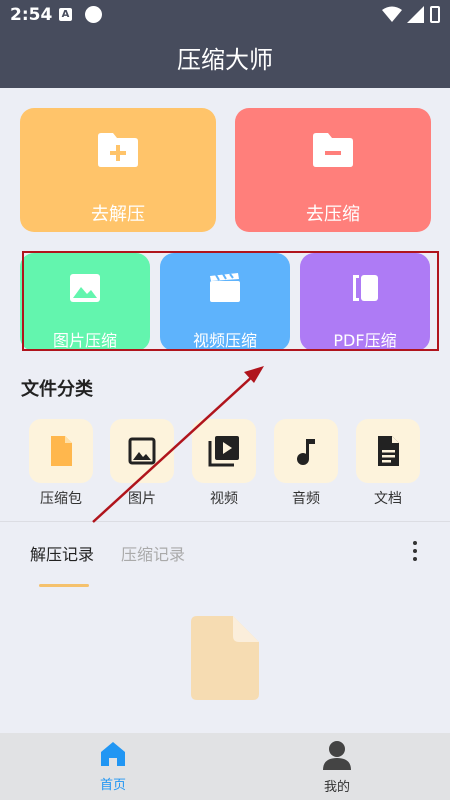 This screenshot has height=800, width=450. I want to click on compress-button: 去压缩, so click(333, 170).